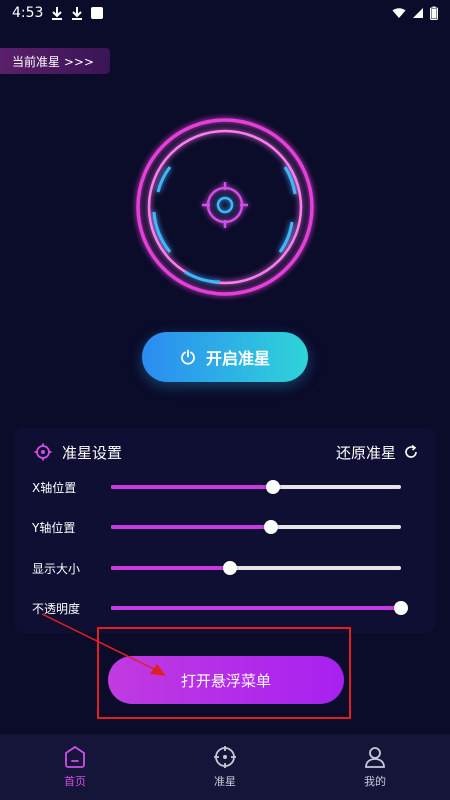  I want to click on battery-icon, so click(434, 13).